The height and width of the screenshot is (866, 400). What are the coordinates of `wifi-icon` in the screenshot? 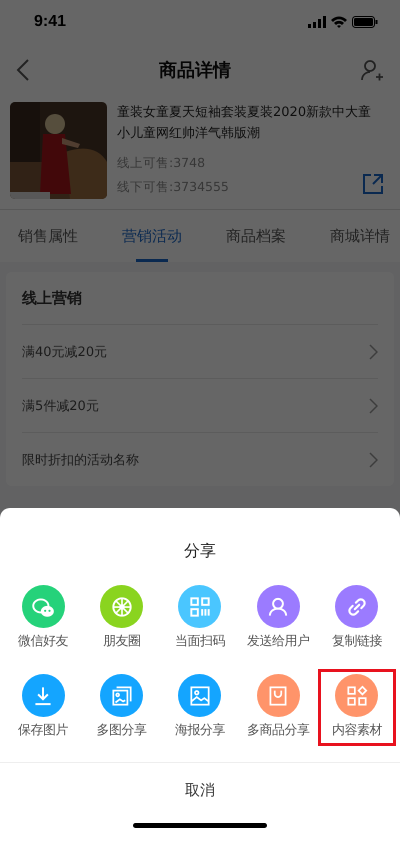 It's located at (339, 22).